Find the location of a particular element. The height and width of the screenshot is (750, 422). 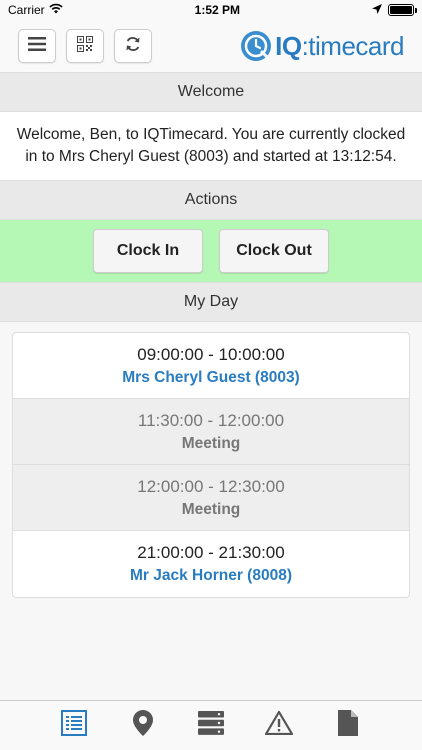

my-day-header: My Day is located at coordinates (211, 302).